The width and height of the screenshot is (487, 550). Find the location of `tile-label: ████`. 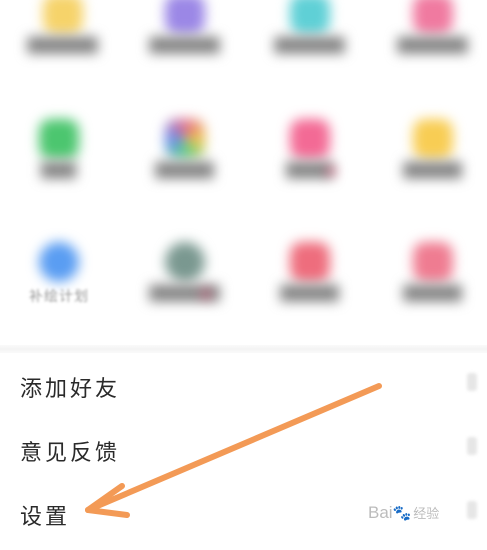

tile-label: ████ is located at coordinates (310, 171).